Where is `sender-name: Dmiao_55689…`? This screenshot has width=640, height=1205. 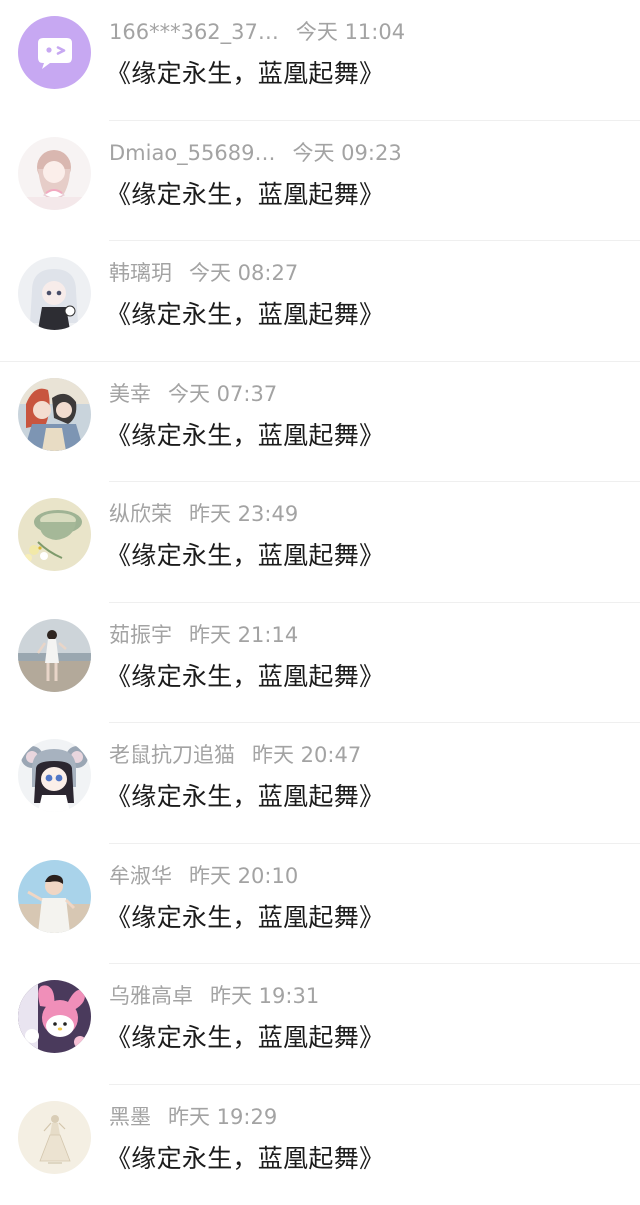 sender-name: Dmiao_55689… is located at coordinates (192, 153).